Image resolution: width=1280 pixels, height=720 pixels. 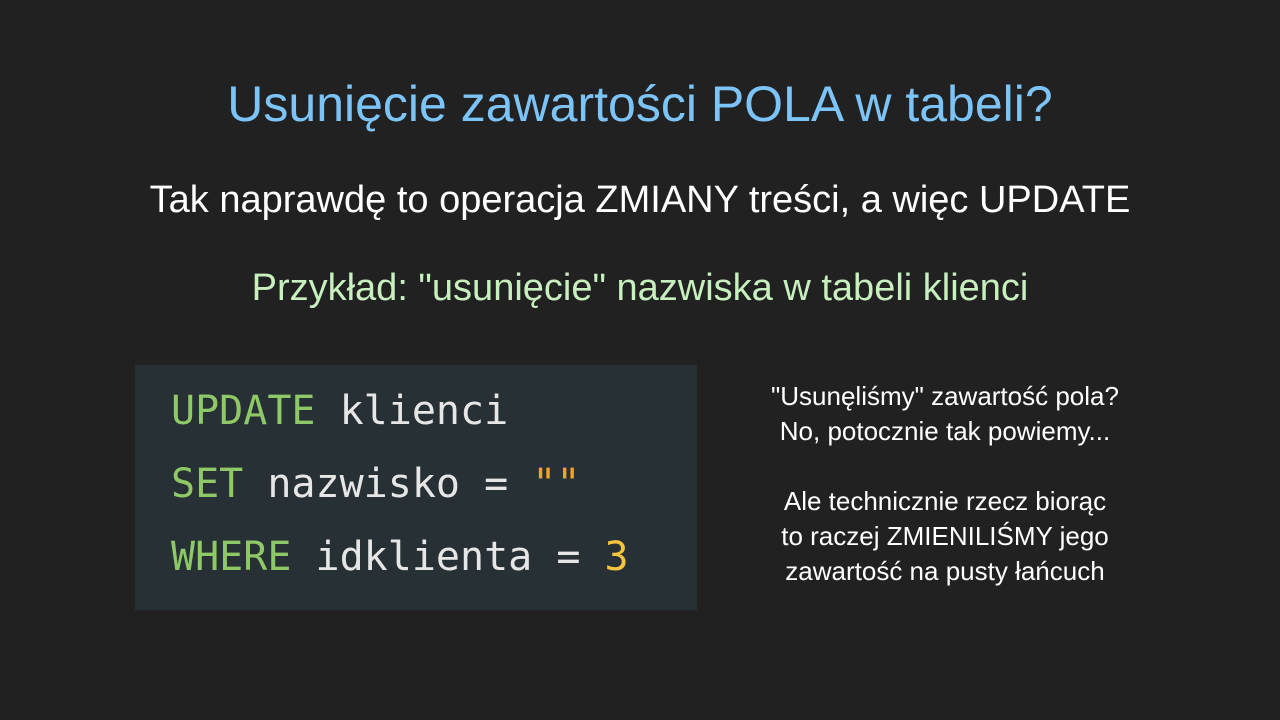 What do you see at coordinates (945, 571) in the screenshot?
I see `note-line: zawartość na pusty łańcuch` at bounding box center [945, 571].